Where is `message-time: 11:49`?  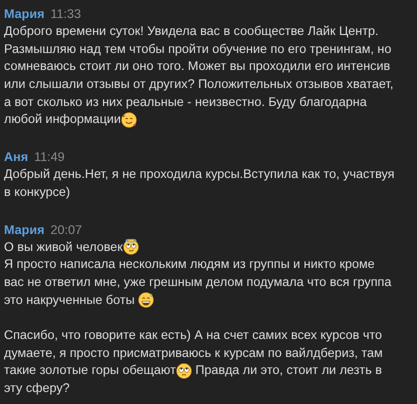
message-time: 11:49 is located at coordinates (49, 157).